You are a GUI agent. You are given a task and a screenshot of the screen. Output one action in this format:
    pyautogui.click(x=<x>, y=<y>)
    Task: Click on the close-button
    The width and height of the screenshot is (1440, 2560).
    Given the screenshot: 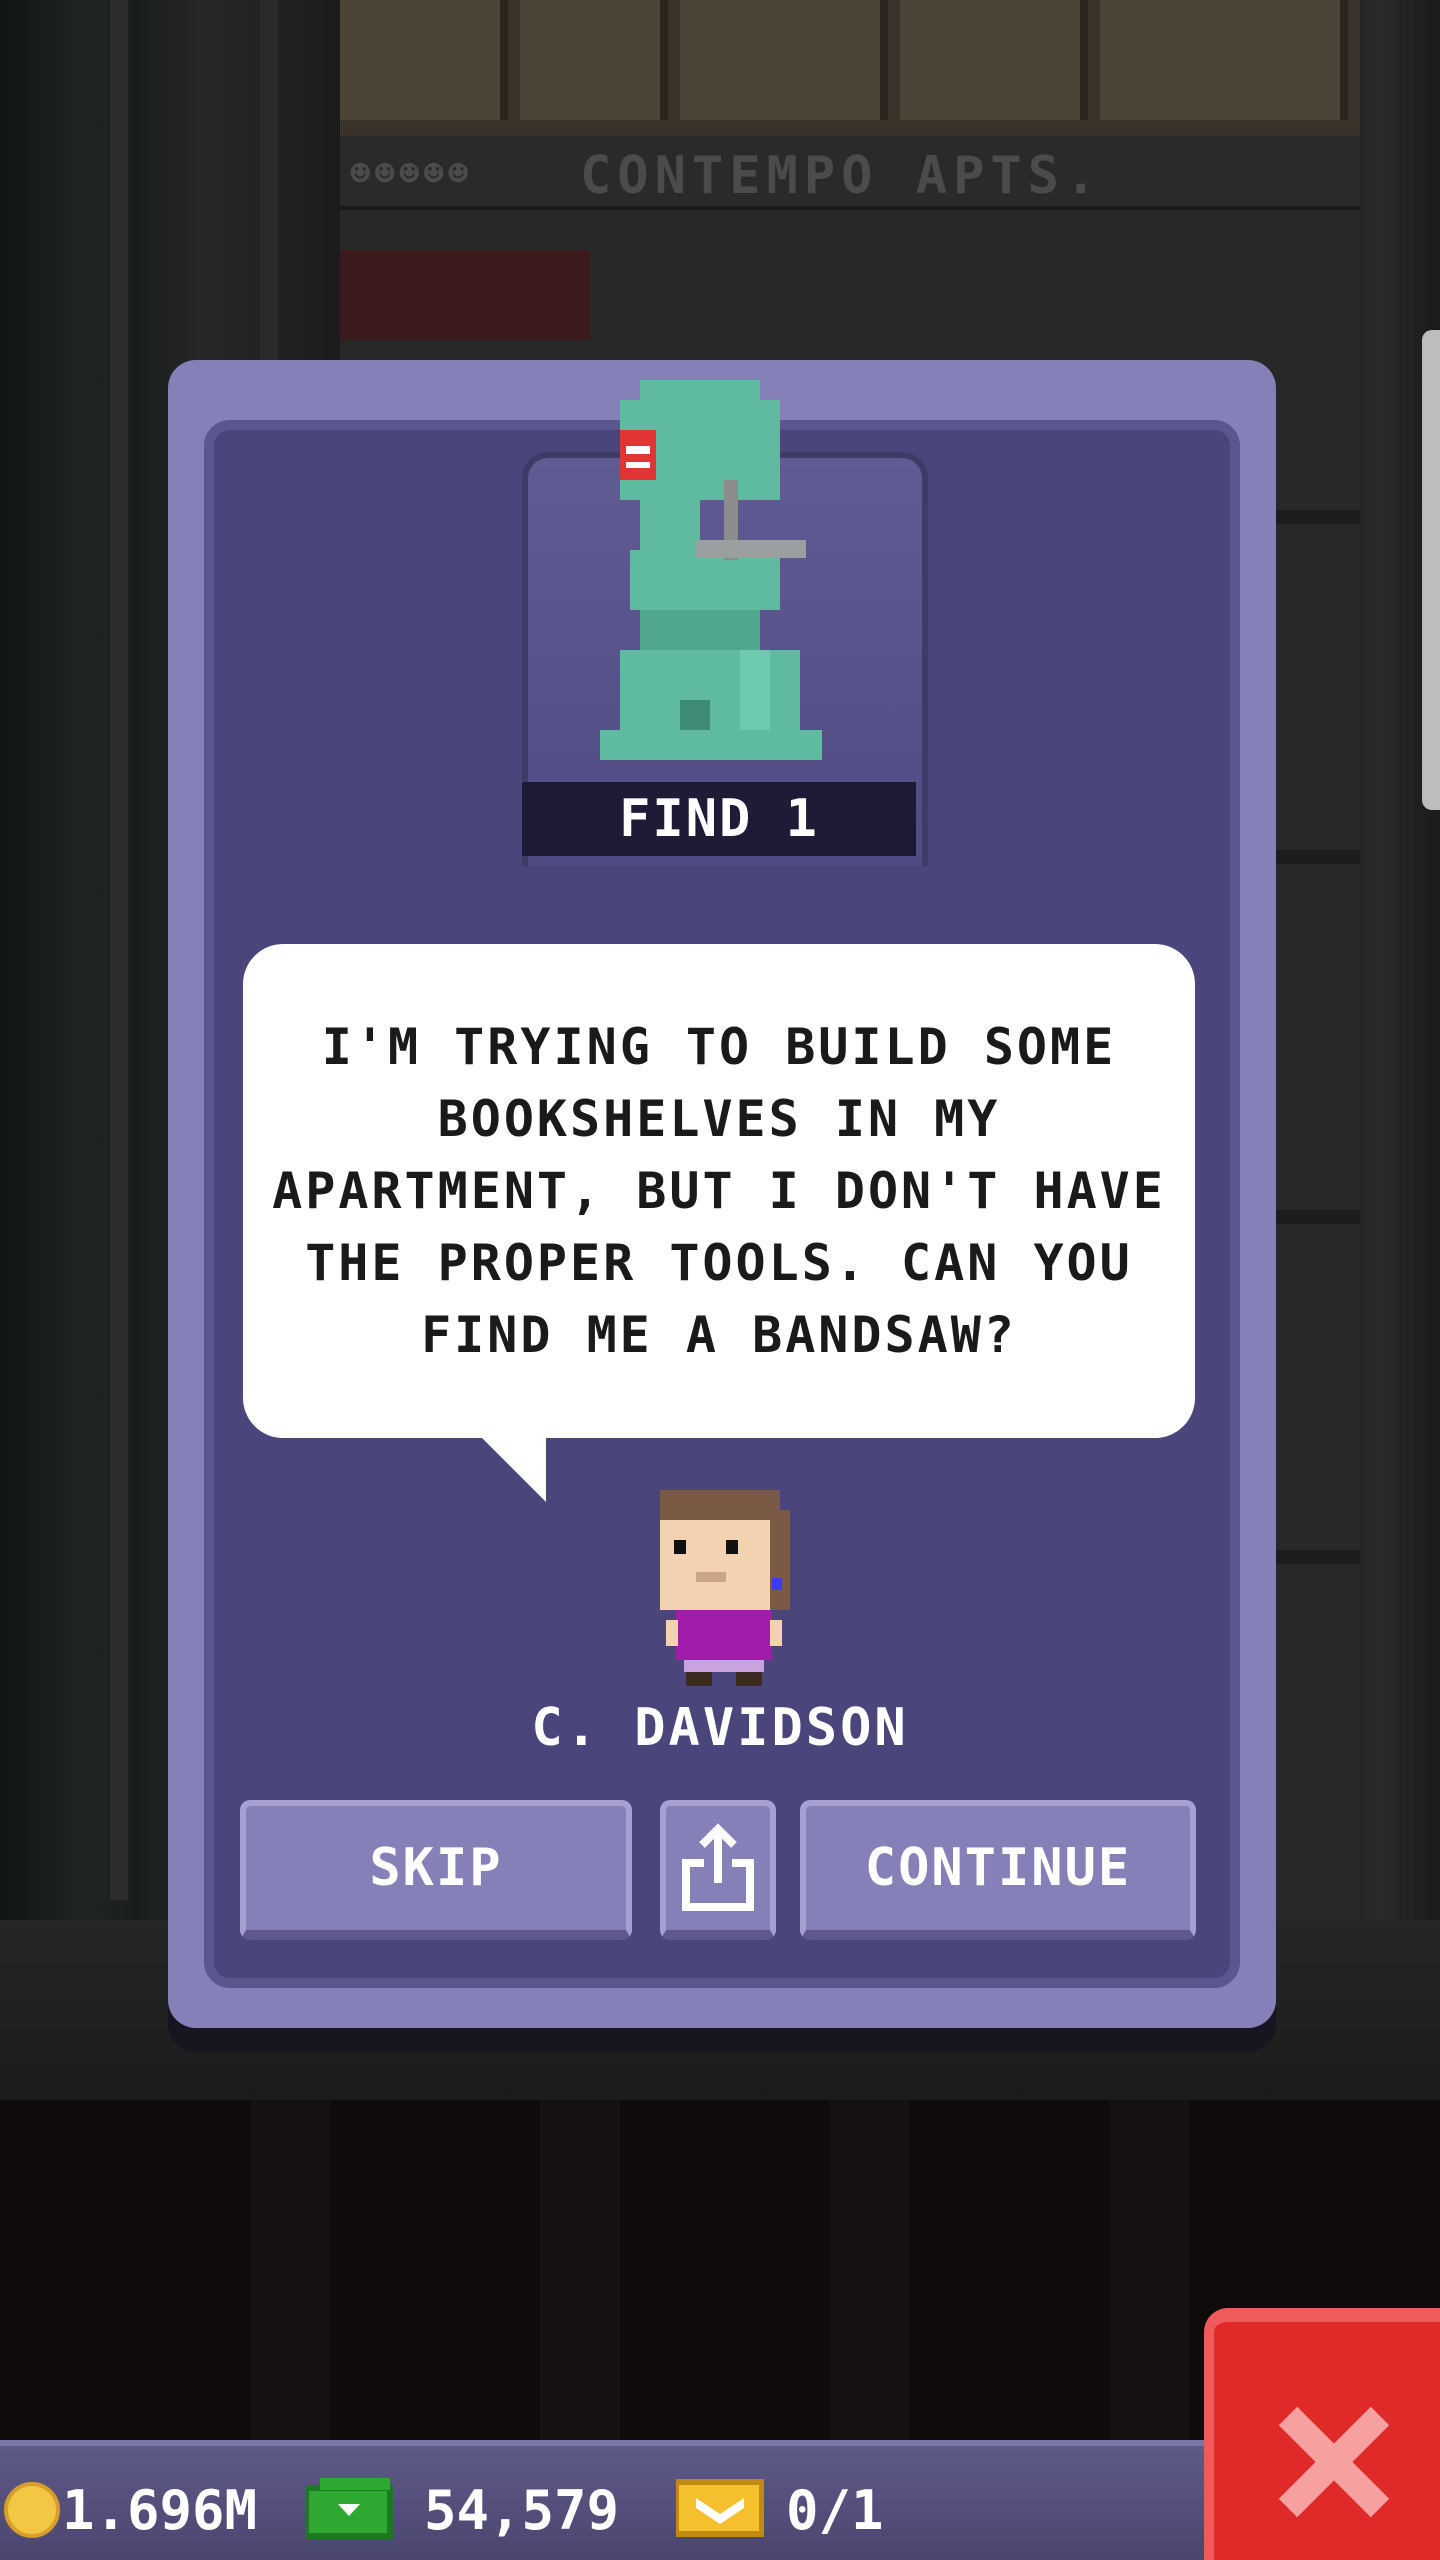 What is the action you would take?
    pyautogui.click(x=1322, y=2434)
    